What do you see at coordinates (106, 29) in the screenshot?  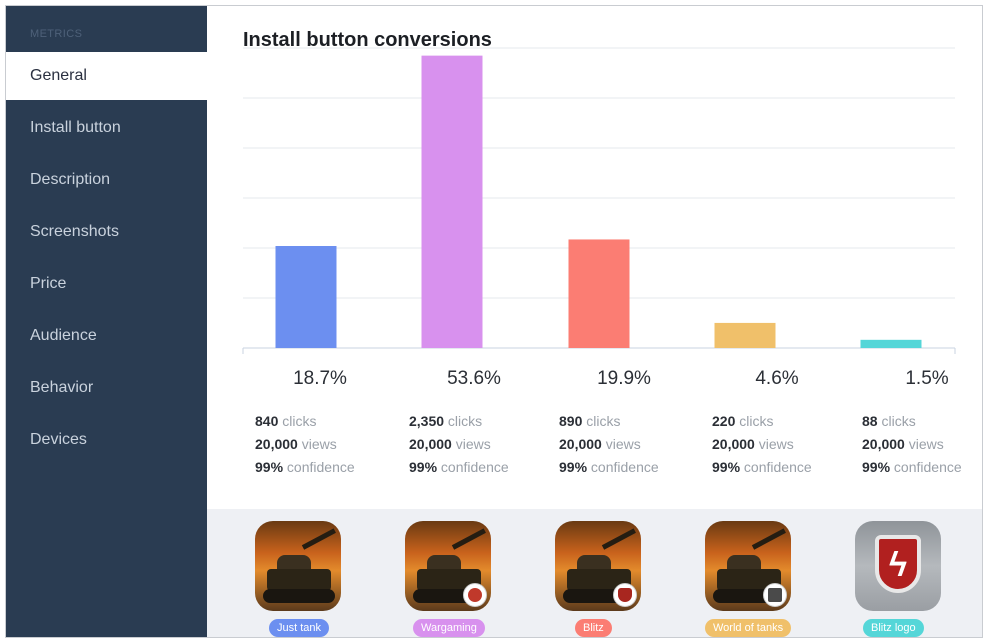 I see `sidebar-header: METRICS` at bounding box center [106, 29].